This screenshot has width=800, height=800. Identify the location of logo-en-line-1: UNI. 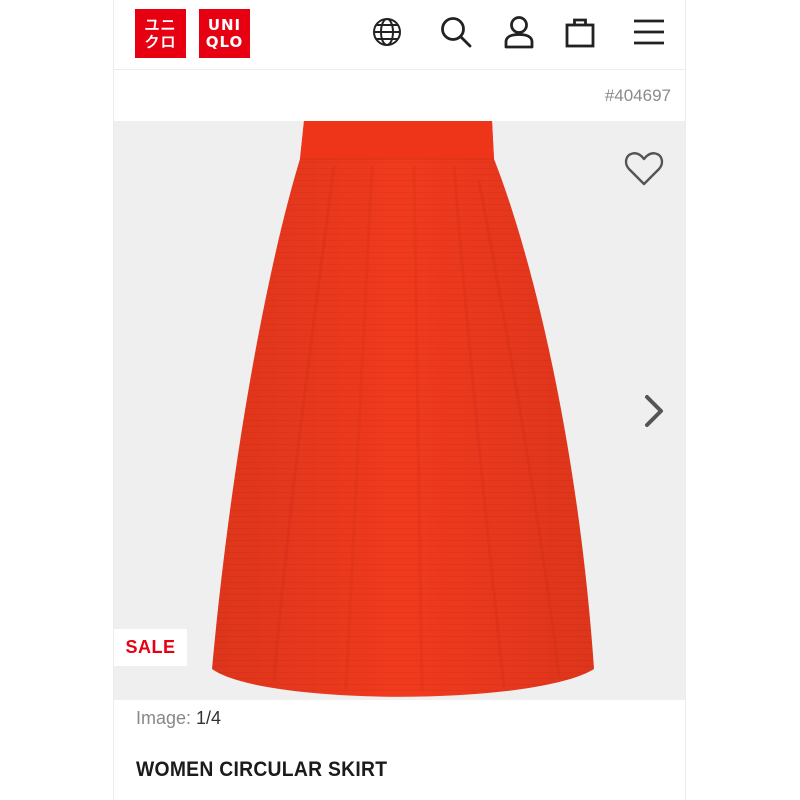
(224, 24).